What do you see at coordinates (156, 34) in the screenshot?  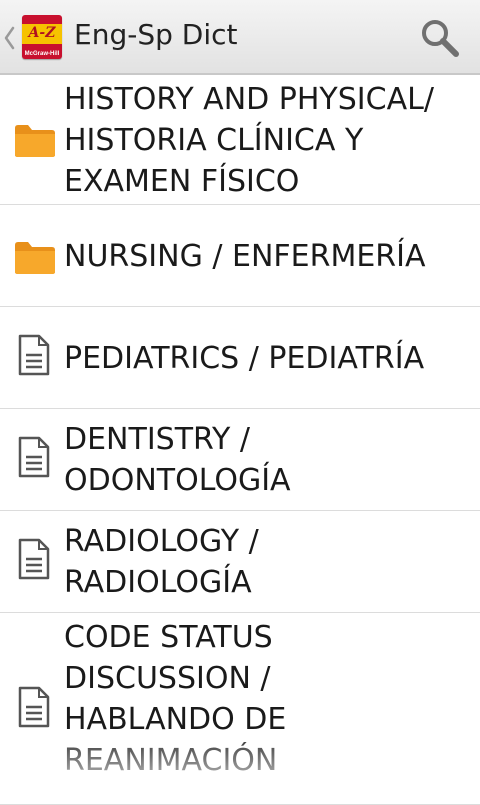 I see `app-title: Eng-Sp Dict` at bounding box center [156, 34].